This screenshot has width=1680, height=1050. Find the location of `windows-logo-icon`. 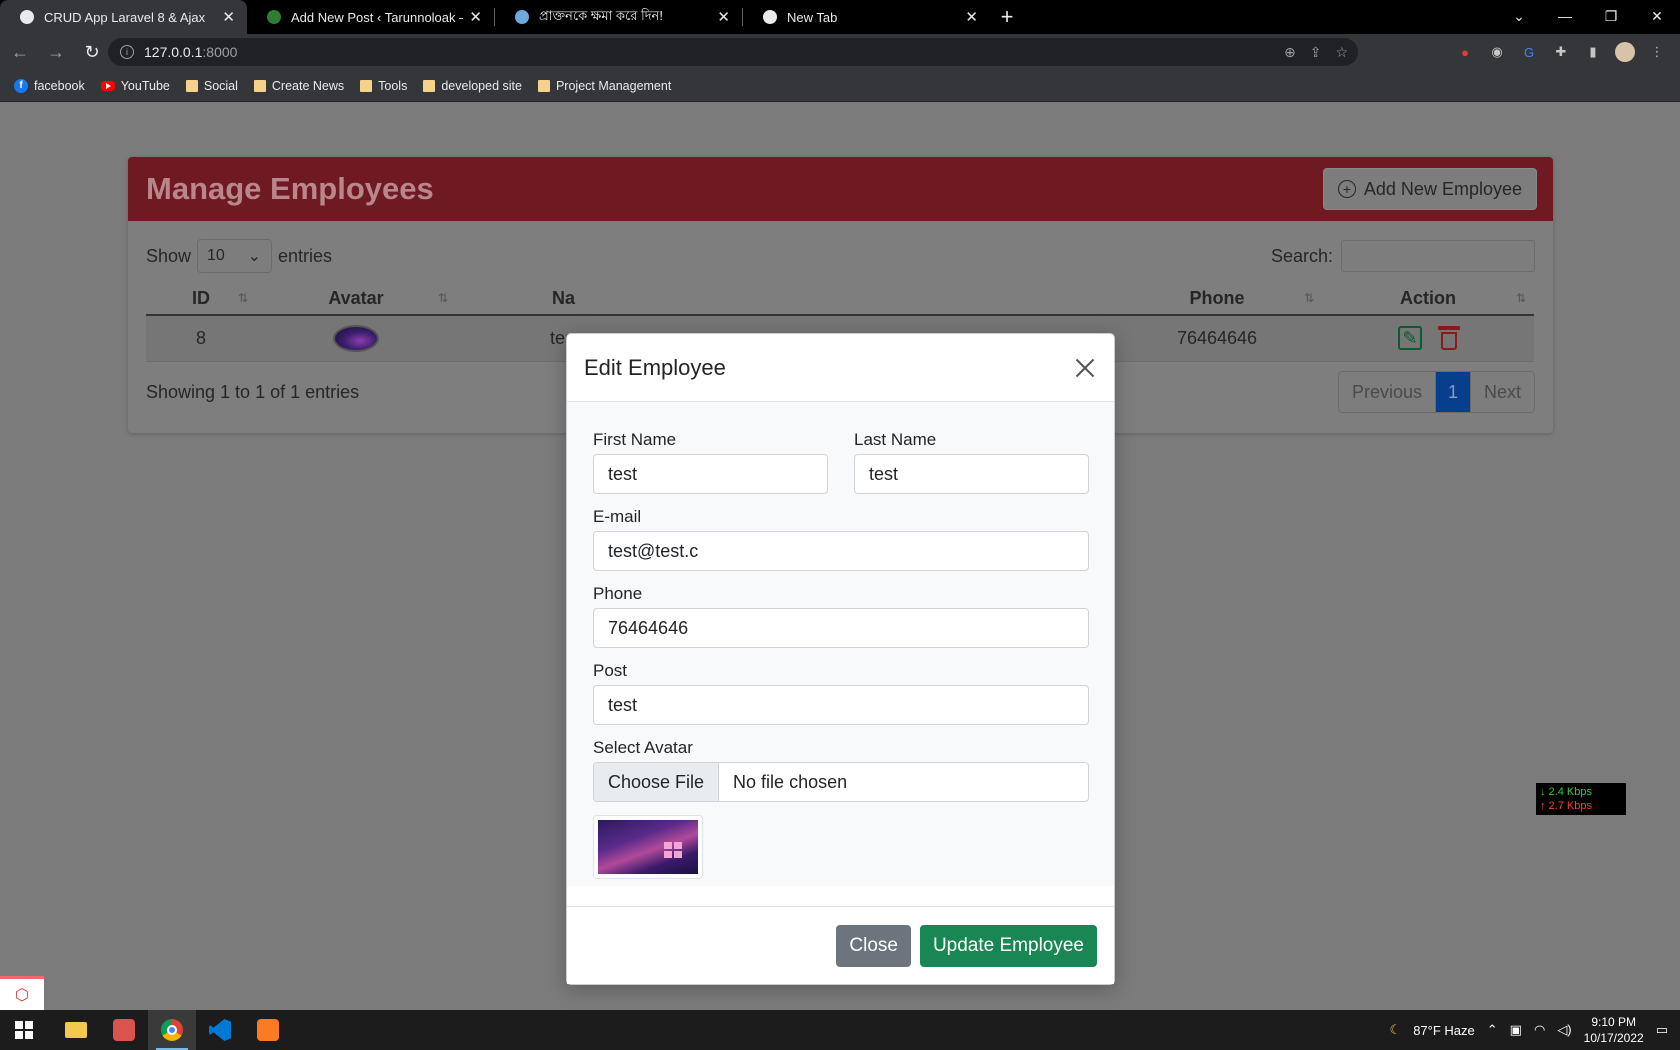

windows-logo-icon is located at coordinates (673, 850).